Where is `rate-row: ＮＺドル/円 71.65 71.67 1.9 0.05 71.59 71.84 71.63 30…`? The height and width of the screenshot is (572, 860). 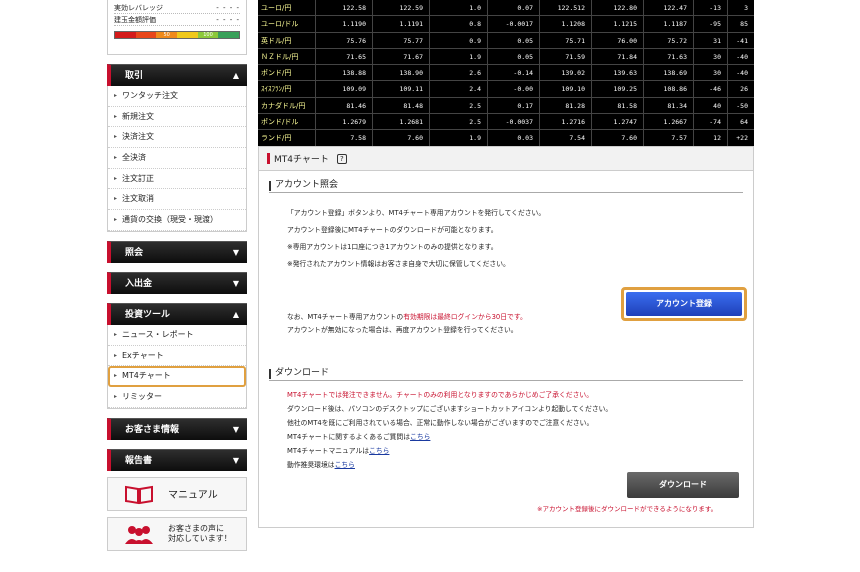
rate-row: ＮＺドル/円 71.65 71.67 1.9 0.05 71.59 71.84 71.63 30… is located at coordinates (506, 57).